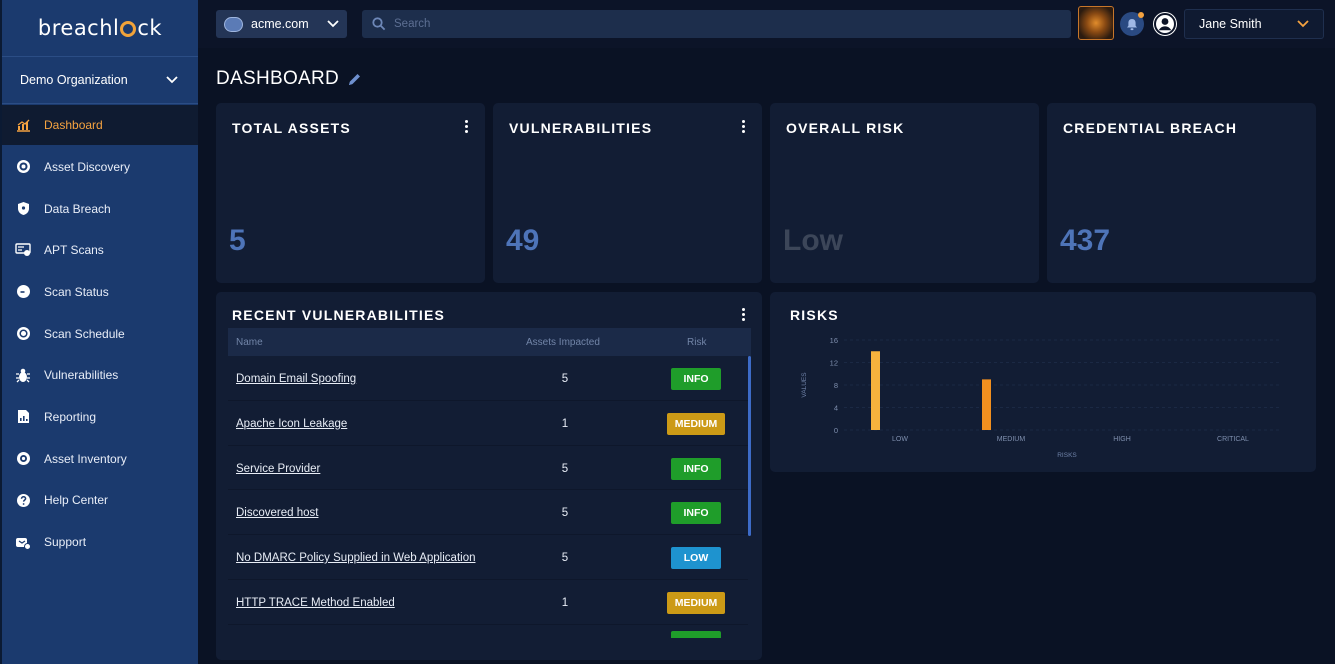 This screenshot has width=1335, height=664. Describe the element at coordinates (233, 24) in the screenshot. I see `globe-icon` at that location.